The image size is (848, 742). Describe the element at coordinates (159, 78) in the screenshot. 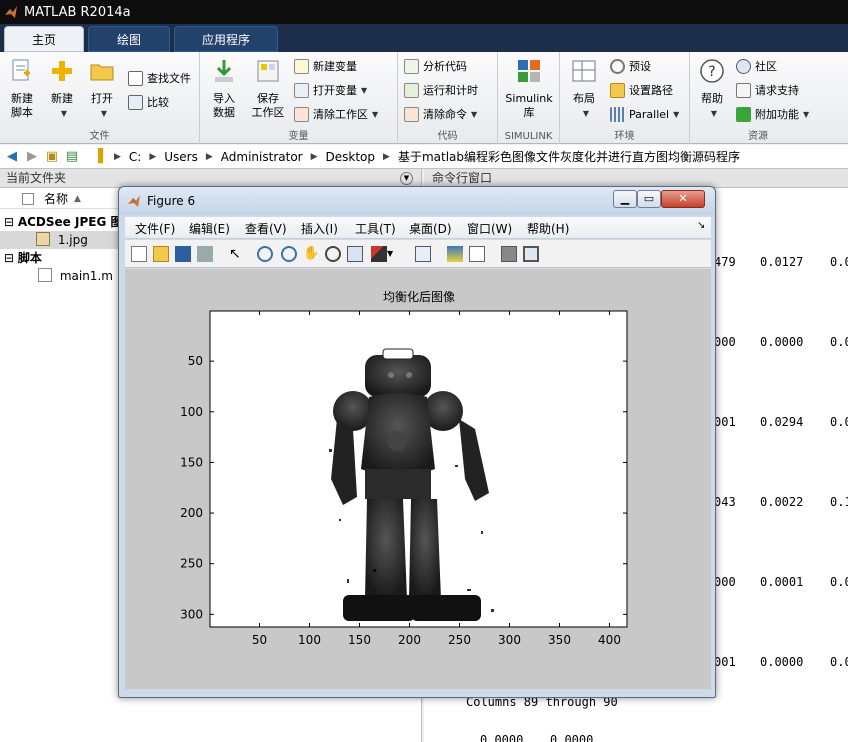

I see `find-files-button: 查找文件` at that location.